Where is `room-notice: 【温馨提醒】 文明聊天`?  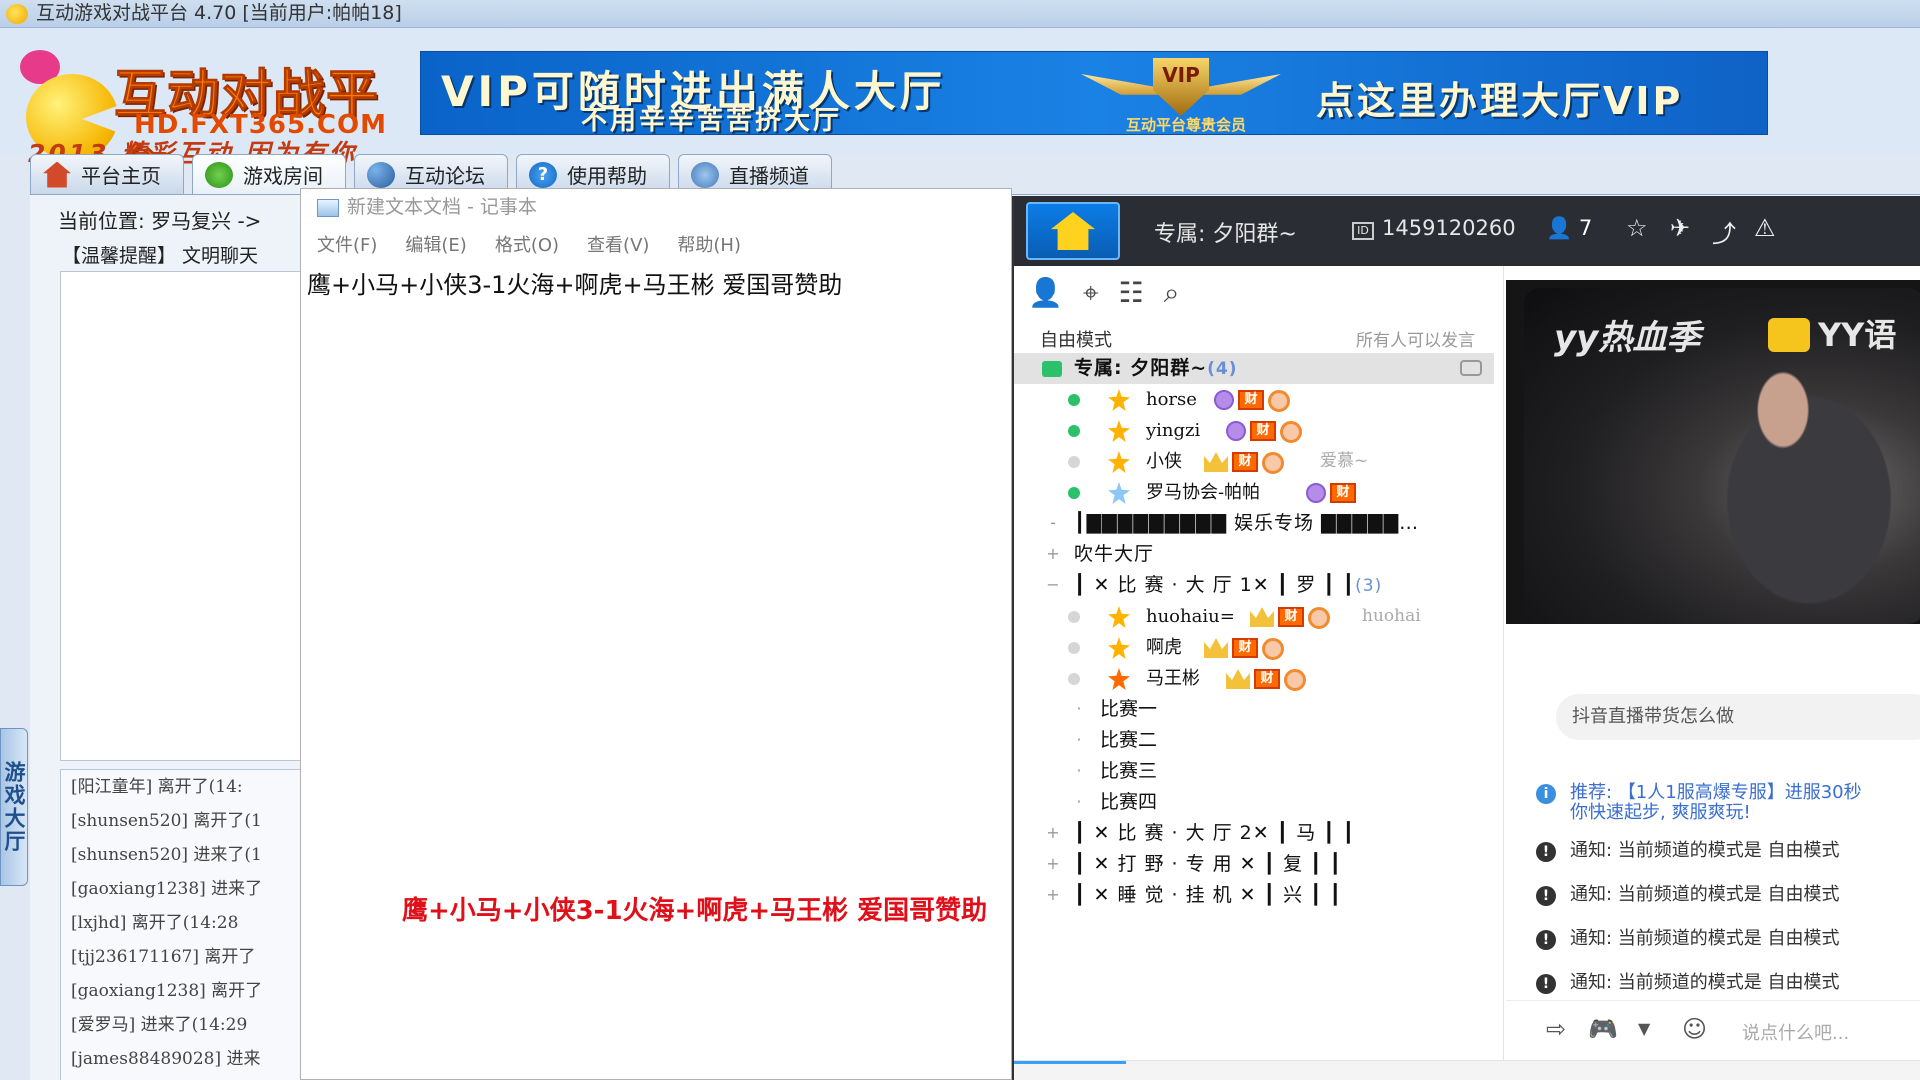 room-notice: 【温馨提醒】 文明聊天 is located at coordinates (160, 256).